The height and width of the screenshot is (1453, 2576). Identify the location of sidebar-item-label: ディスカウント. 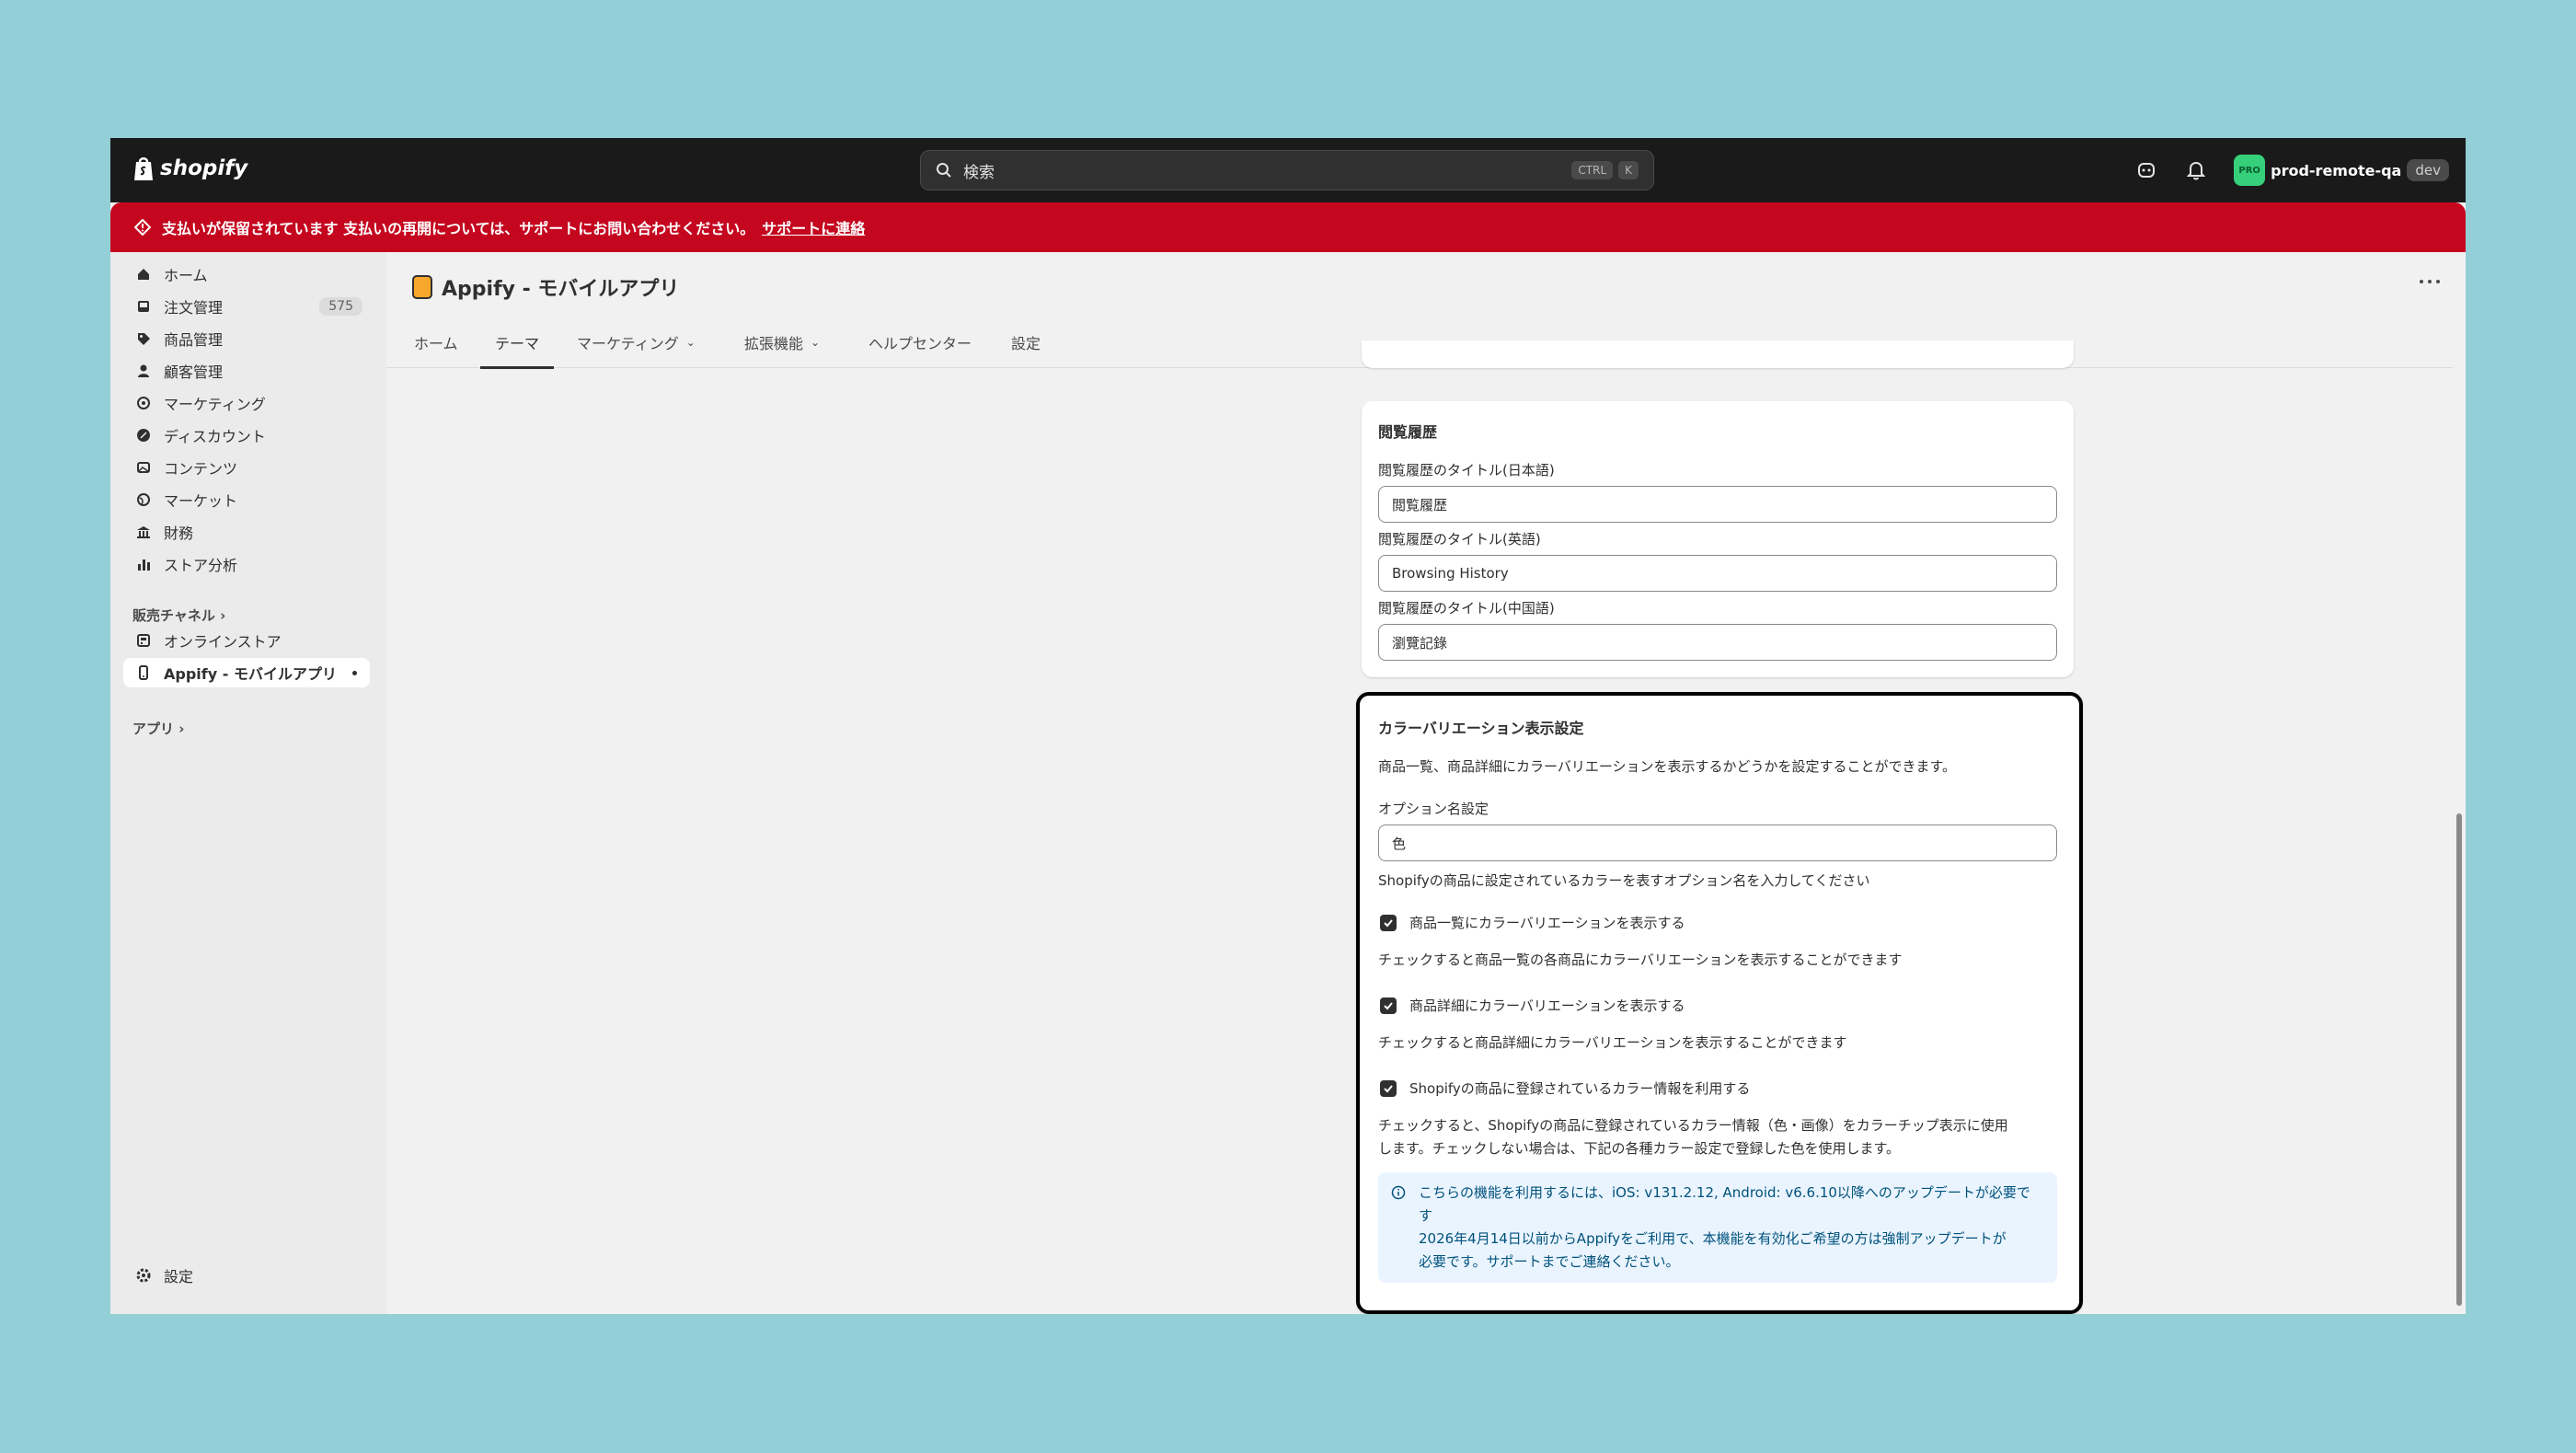
(215, 437).